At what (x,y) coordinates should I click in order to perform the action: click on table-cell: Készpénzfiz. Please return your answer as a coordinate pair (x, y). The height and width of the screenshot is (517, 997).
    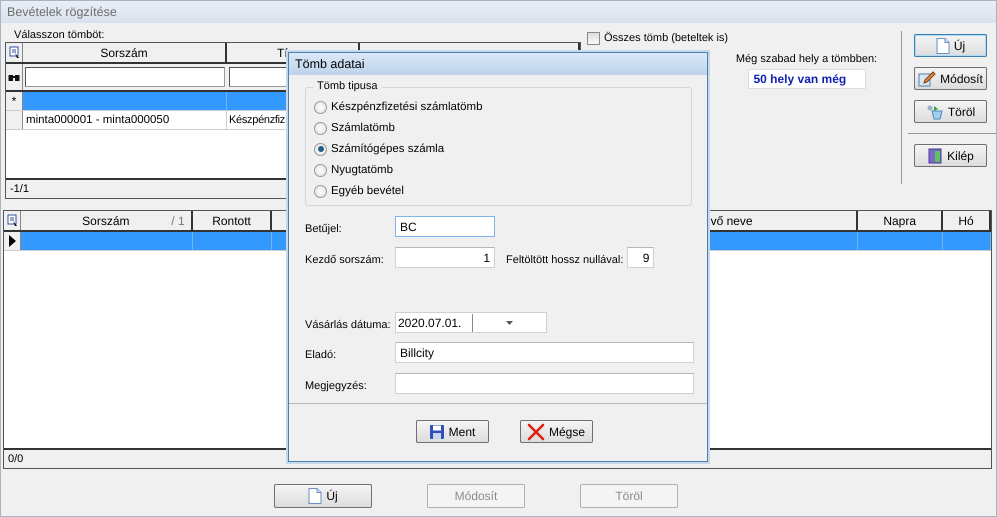
    Looking at the image, I should click on (257, 120).